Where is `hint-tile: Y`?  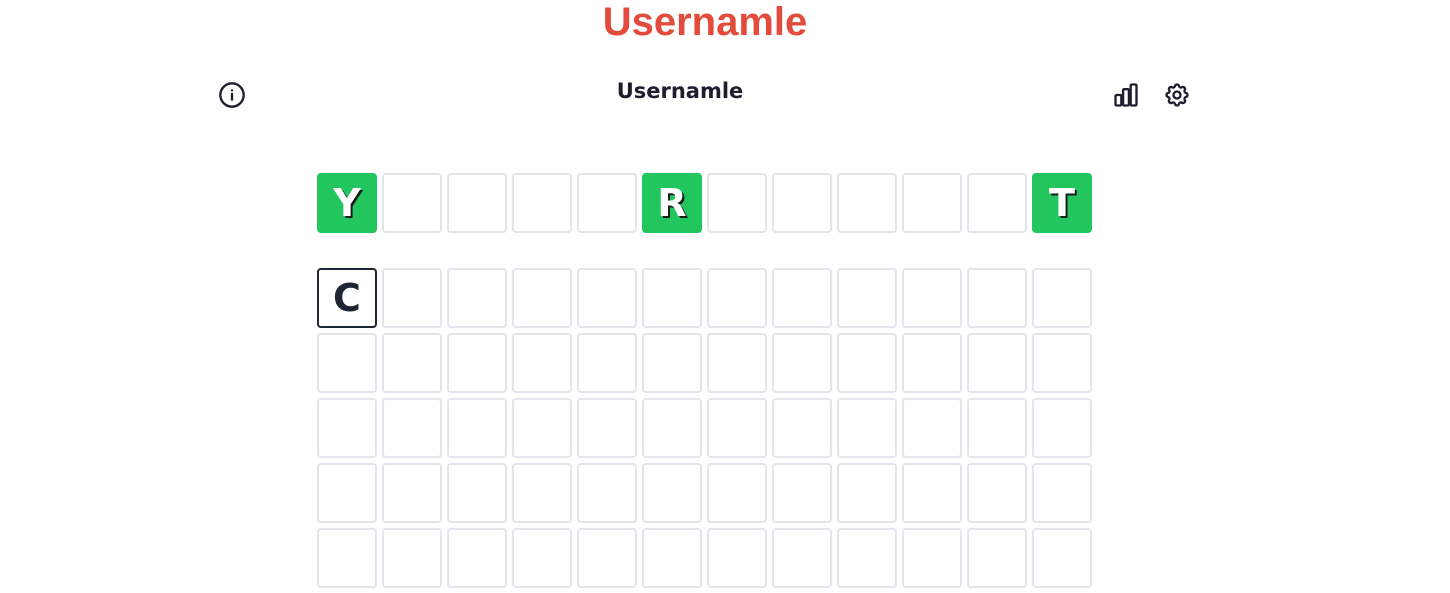
hint-tile: Y is located at coordinates (347, 203).